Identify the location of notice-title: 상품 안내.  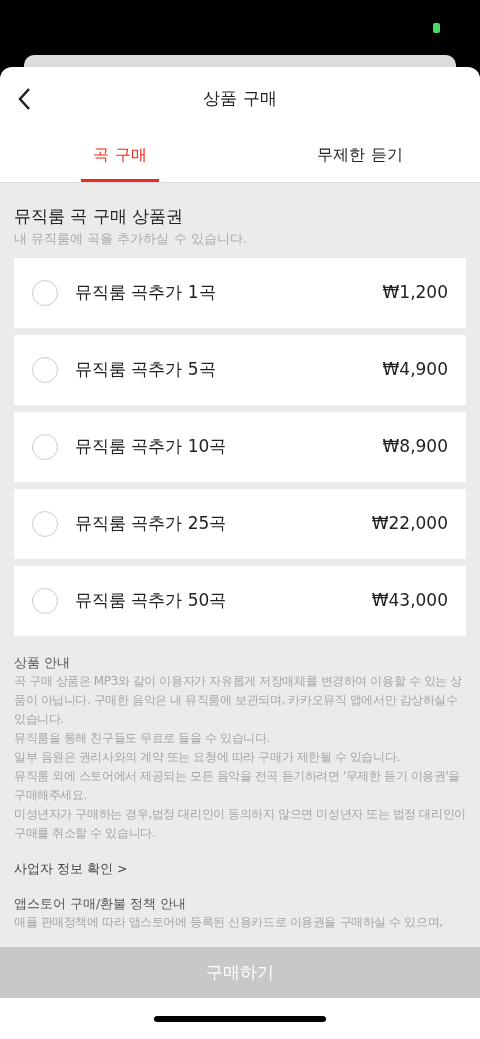
(42, 662).